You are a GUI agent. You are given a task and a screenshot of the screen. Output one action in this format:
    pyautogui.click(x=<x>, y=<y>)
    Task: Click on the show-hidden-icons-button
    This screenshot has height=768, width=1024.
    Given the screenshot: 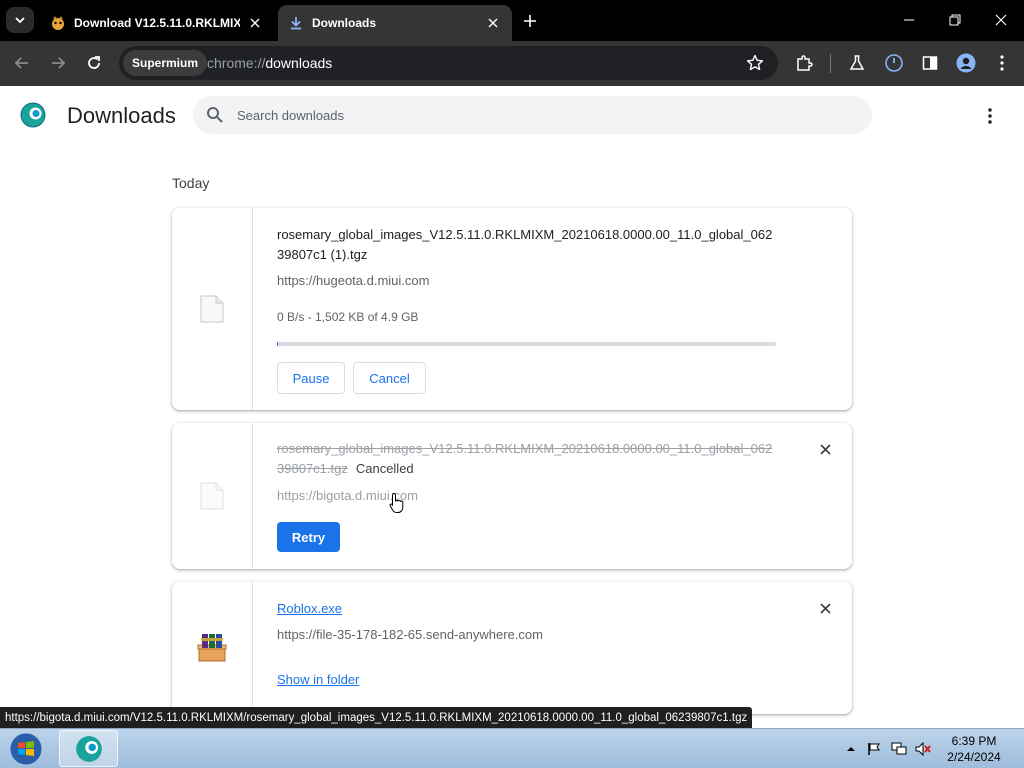 What is the action you would take?
    pyautogui.click(x=851, y=749)
    